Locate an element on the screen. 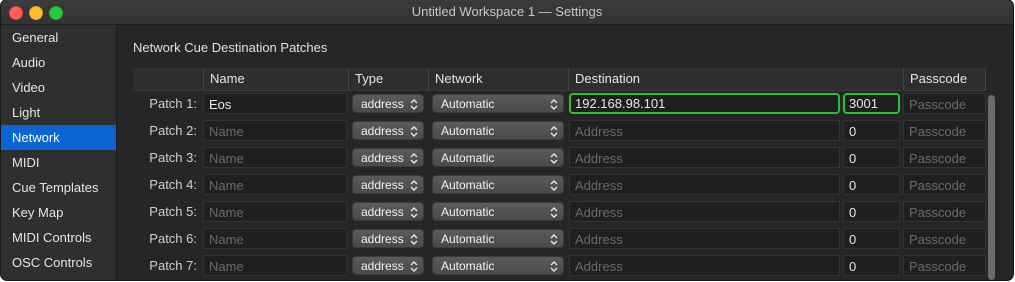 Image resolution: width=1015 pixels, height=282 pixels. scrollbar-thumb is located at coordinates (991, 187).